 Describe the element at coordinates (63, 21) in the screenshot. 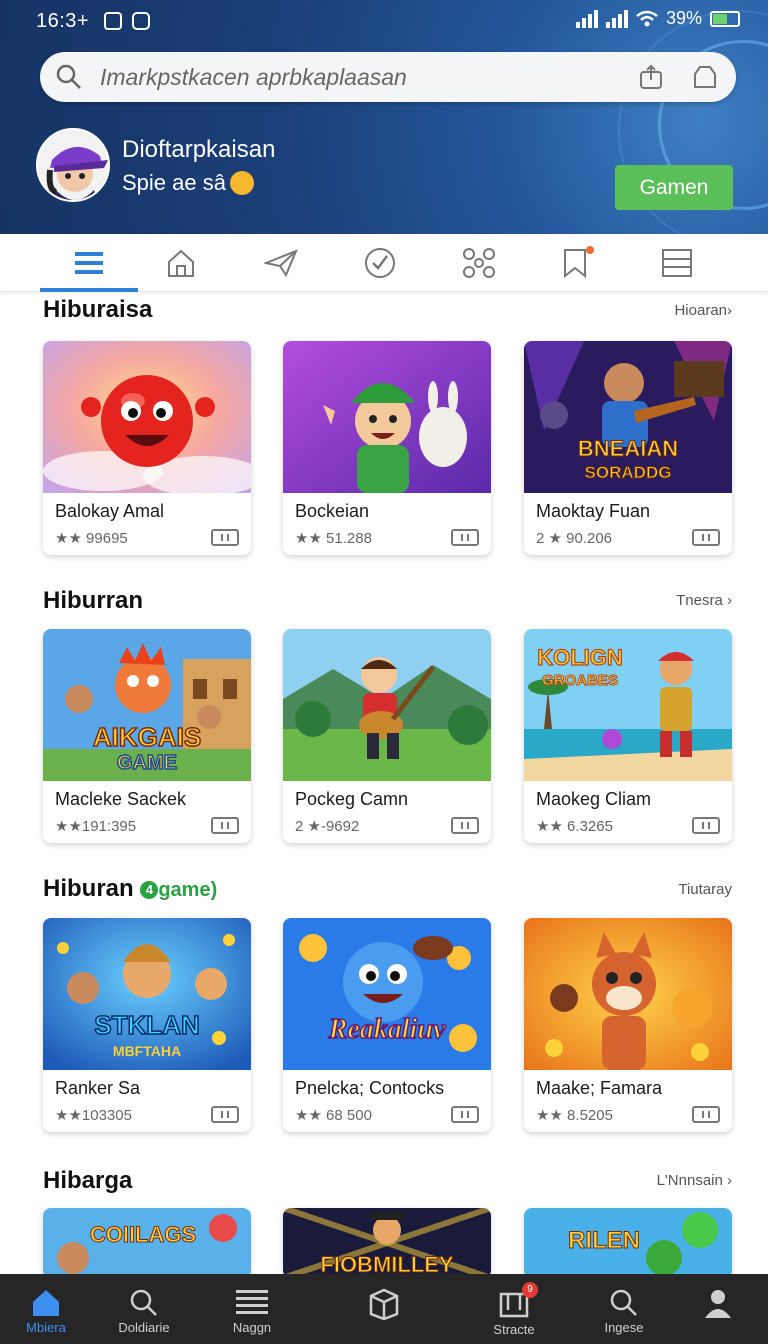

I see `status-time: 16:3+` at that location.